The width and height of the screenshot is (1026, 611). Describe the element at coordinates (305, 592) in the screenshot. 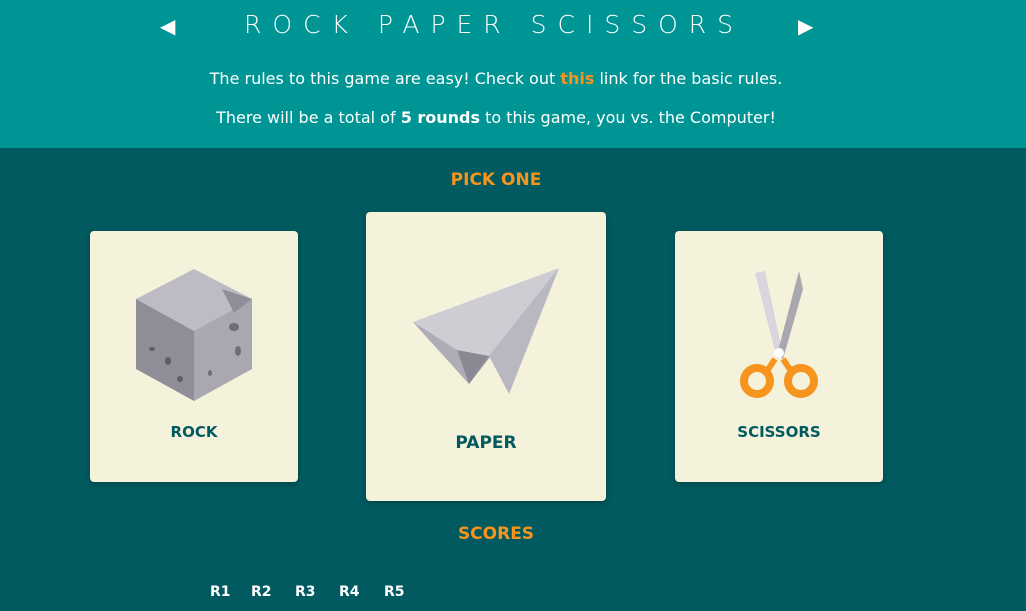

I see `round-label-3: R3` at that location.